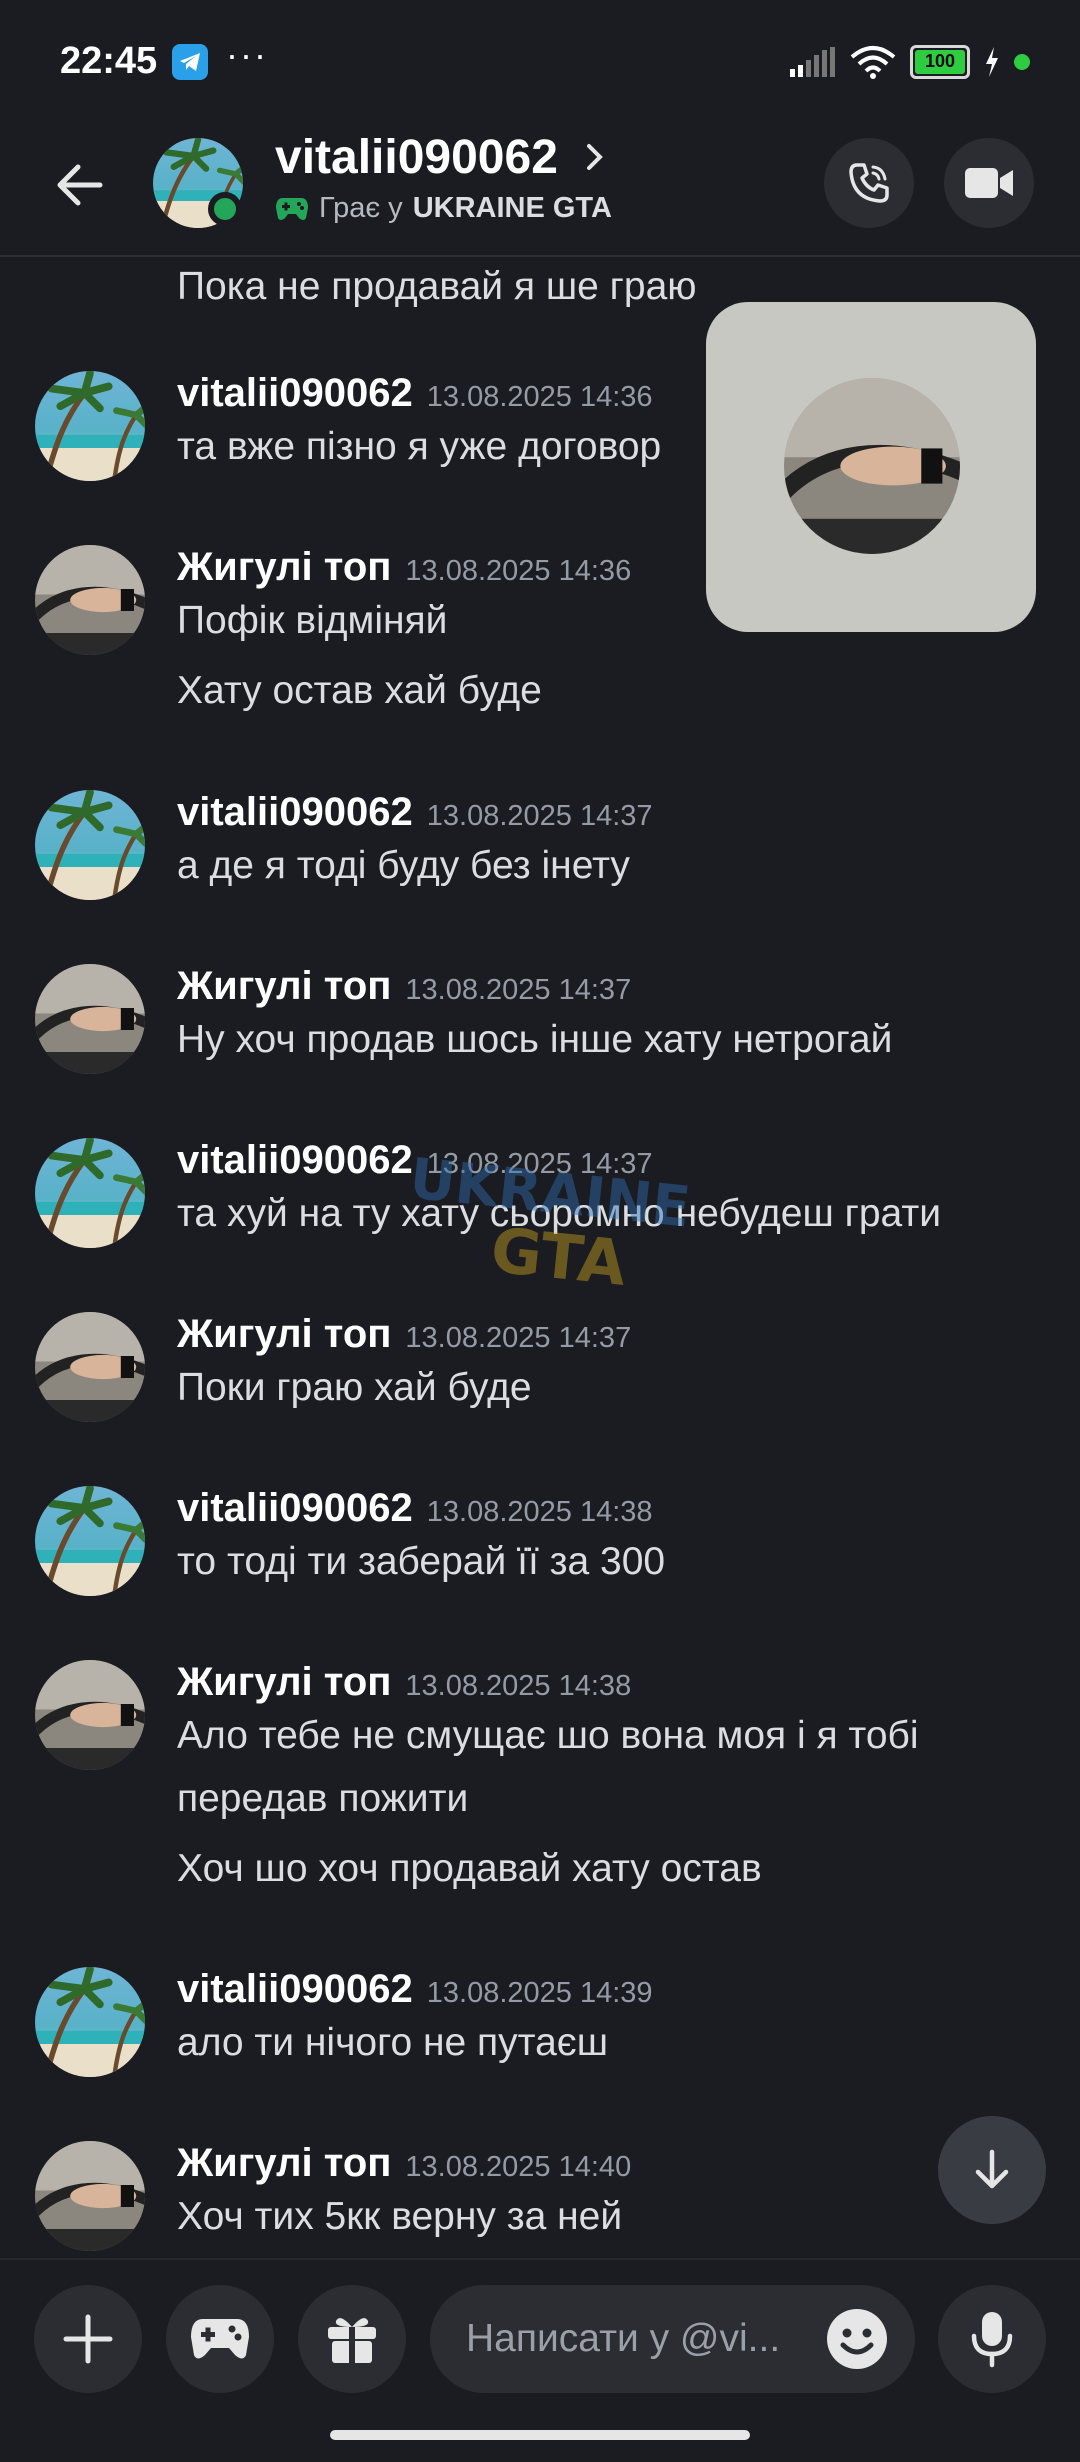  I want to click on message-timestamp: 13.08.2025 14:39, so click(539, 1993).